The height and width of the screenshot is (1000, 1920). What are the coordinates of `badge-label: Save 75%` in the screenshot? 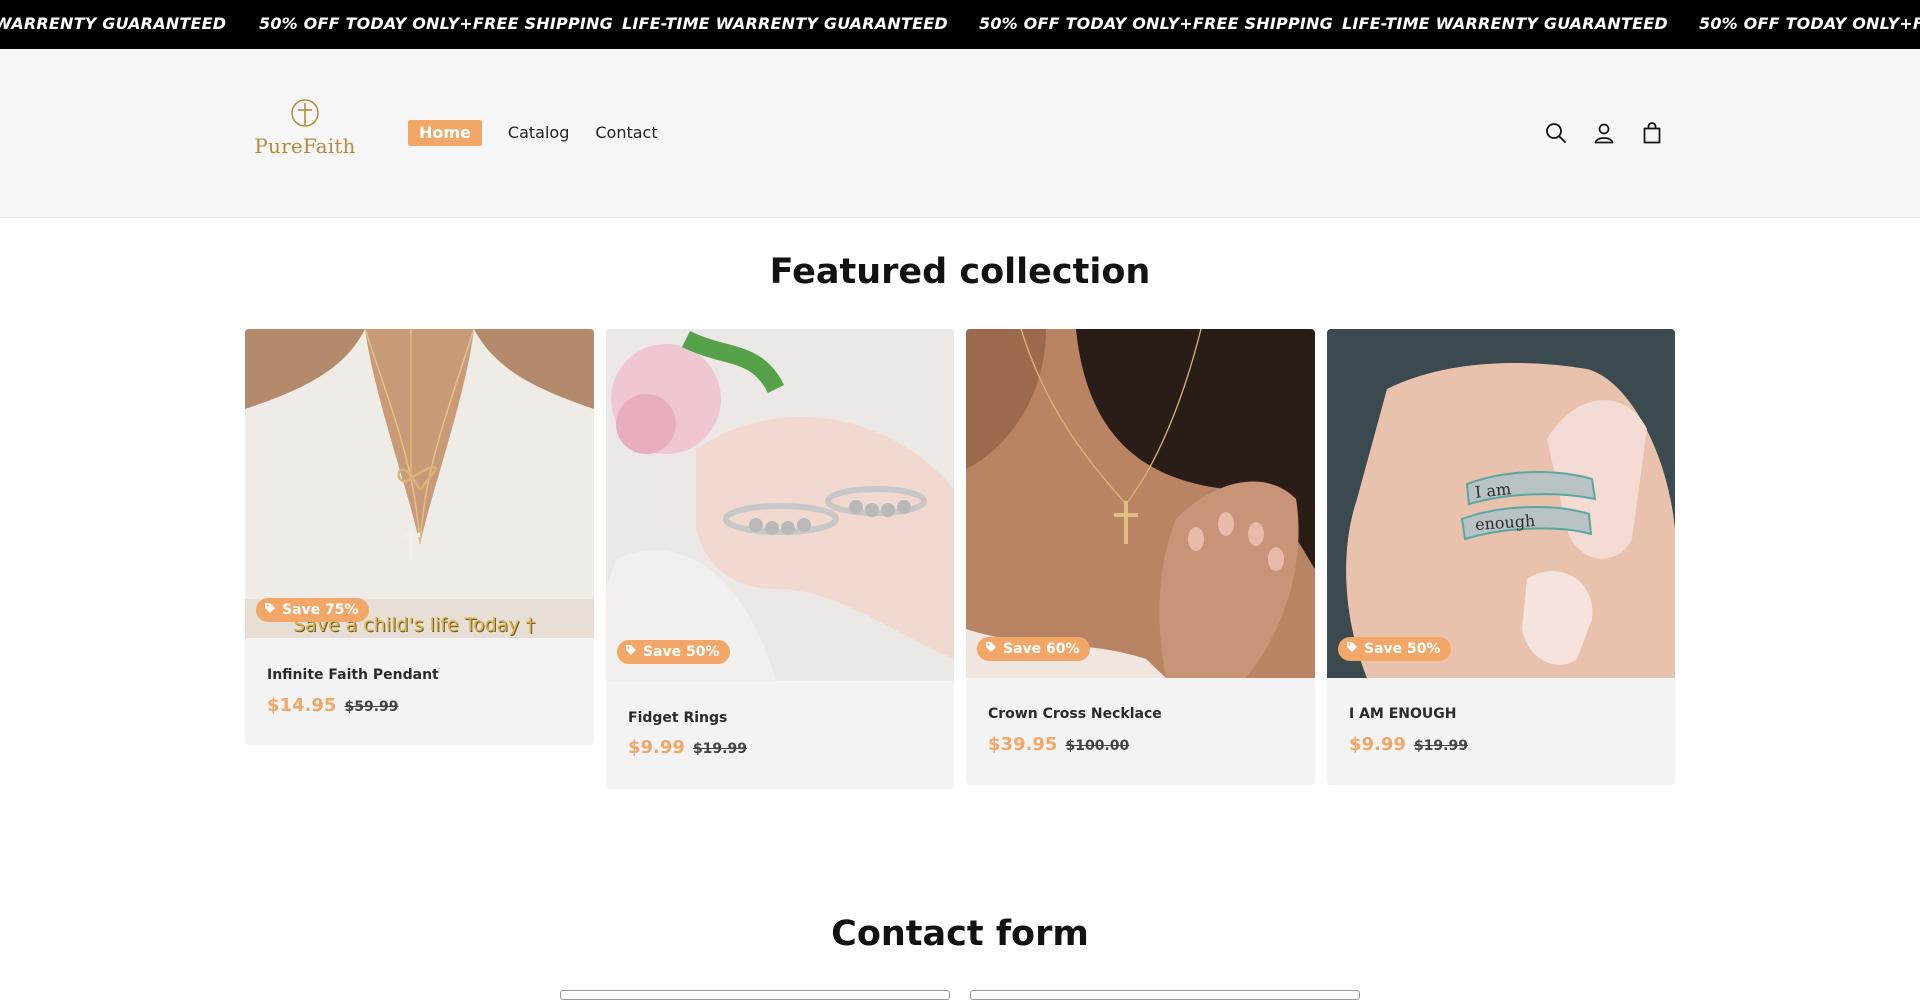 It's located at (320, 610).